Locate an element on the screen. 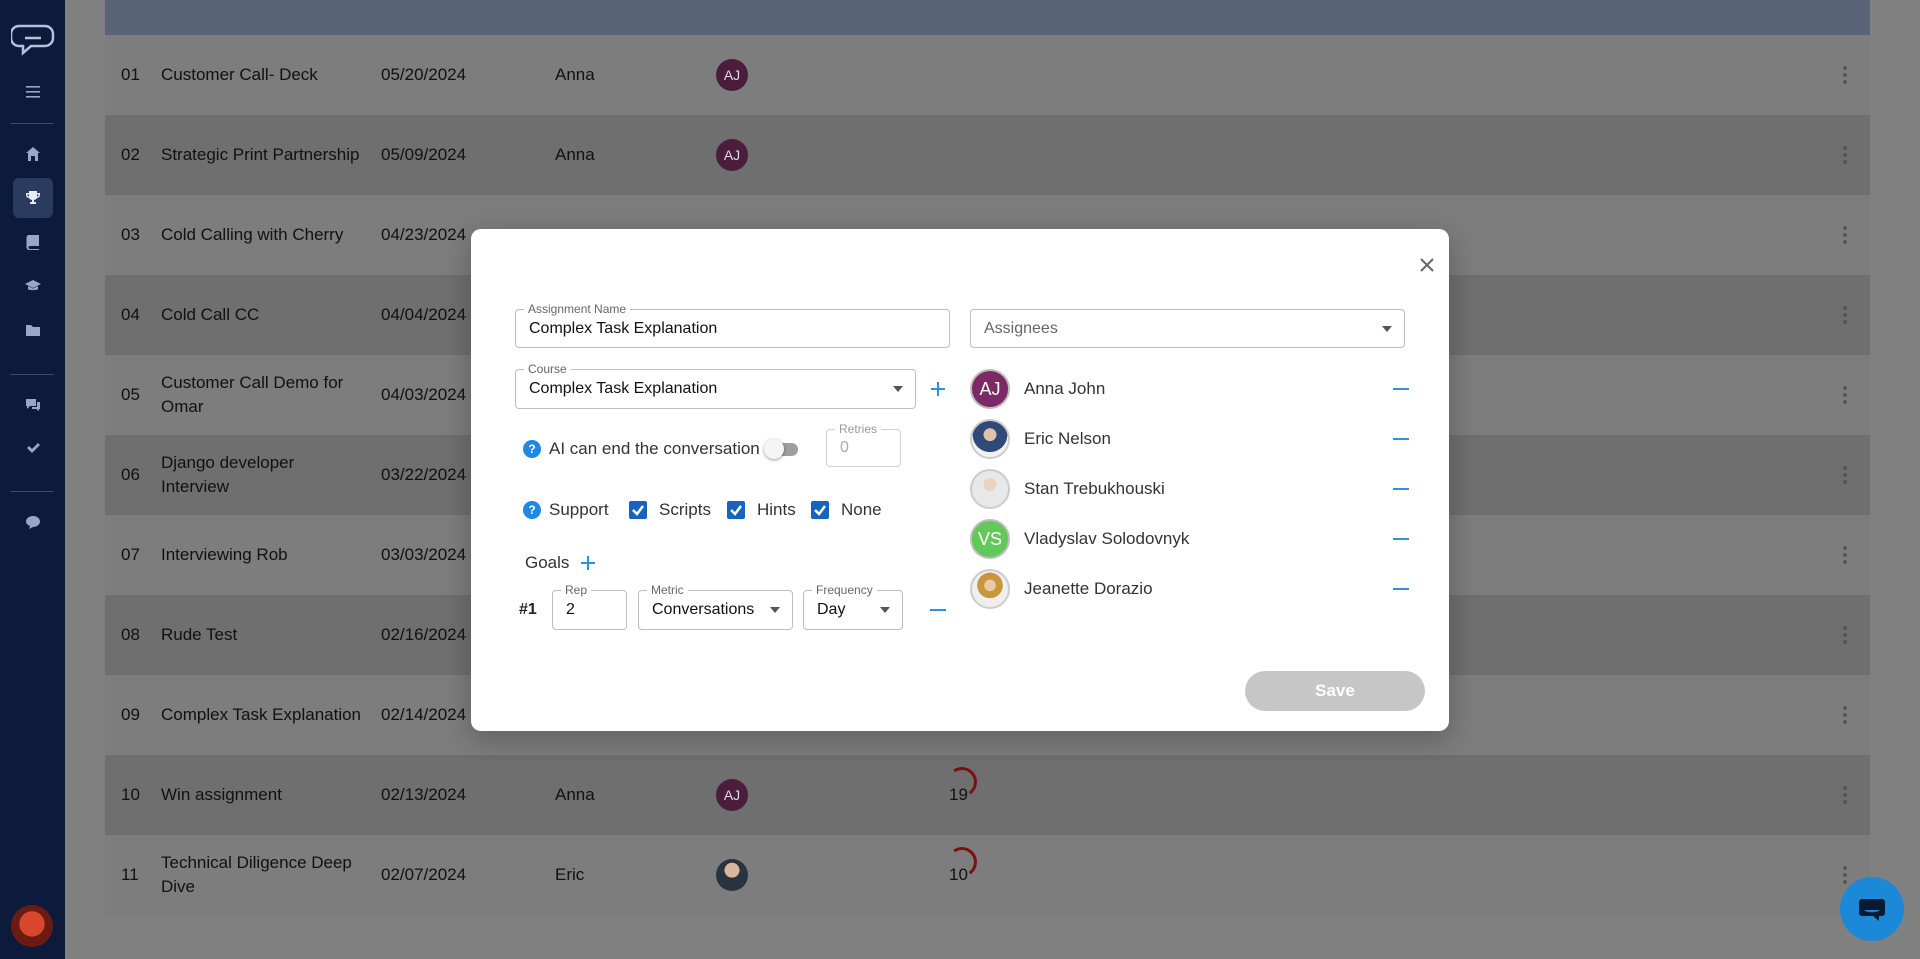 This screenshot has width=1920, height=959. none-checkbox is located at coordinates (820, 510).